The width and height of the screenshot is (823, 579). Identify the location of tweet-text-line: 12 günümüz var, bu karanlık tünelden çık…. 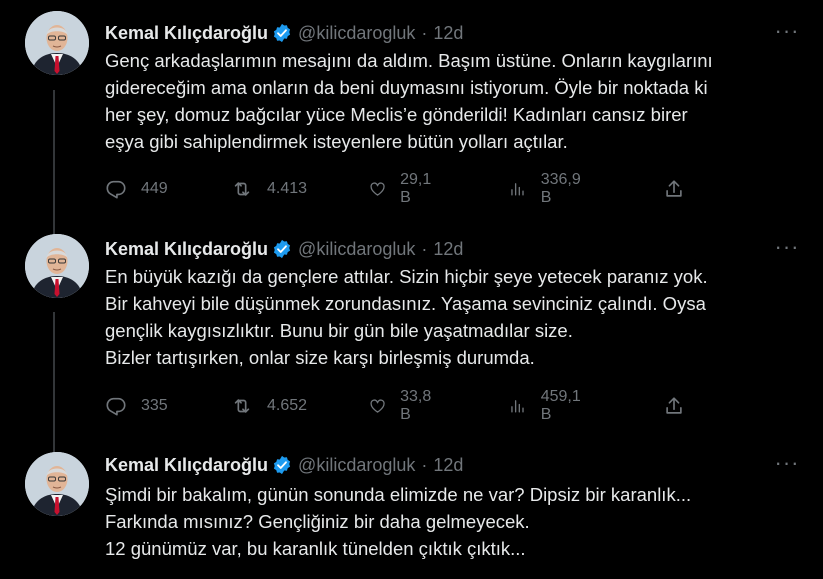
(315, 548).